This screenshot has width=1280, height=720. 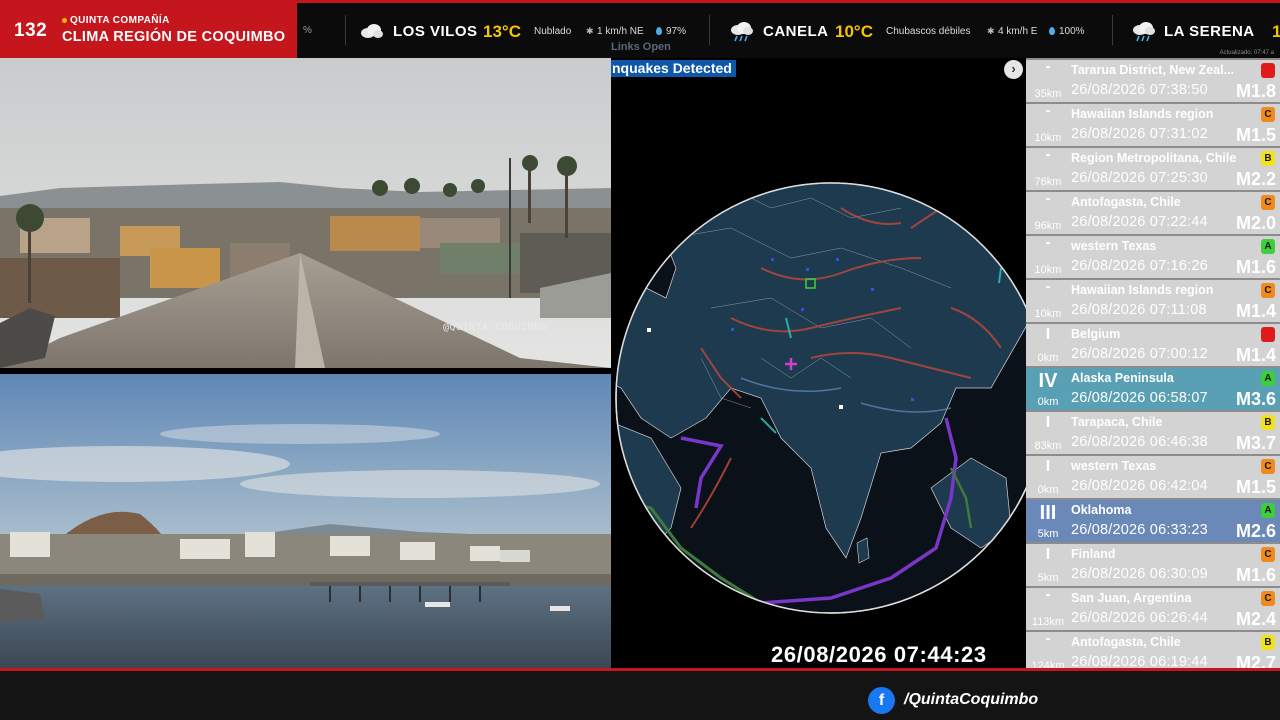 What do you see at coordinates (1153, 565) in the screenshot?
I see `quake-row: I 5km Finland 26/08/2026 06:30:09 M1.6 C` at bounding box center [1153, 565].